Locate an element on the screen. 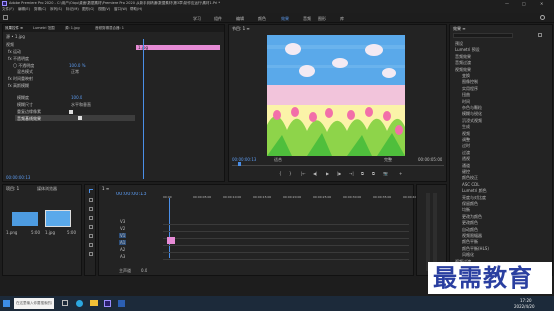 The width and height of the screenshot is (554, 311). explorer-icon is located at coordinates (94, 303).